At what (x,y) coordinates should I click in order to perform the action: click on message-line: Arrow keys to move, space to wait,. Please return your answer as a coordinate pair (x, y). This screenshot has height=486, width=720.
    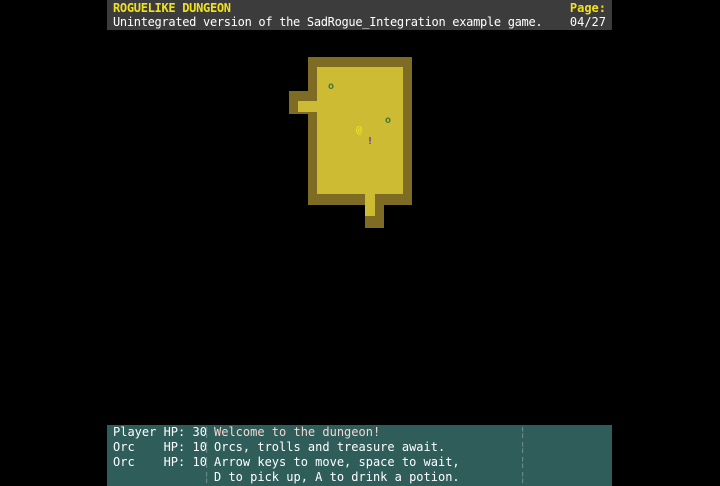
    Looking at the image, I should click on (337, 462).